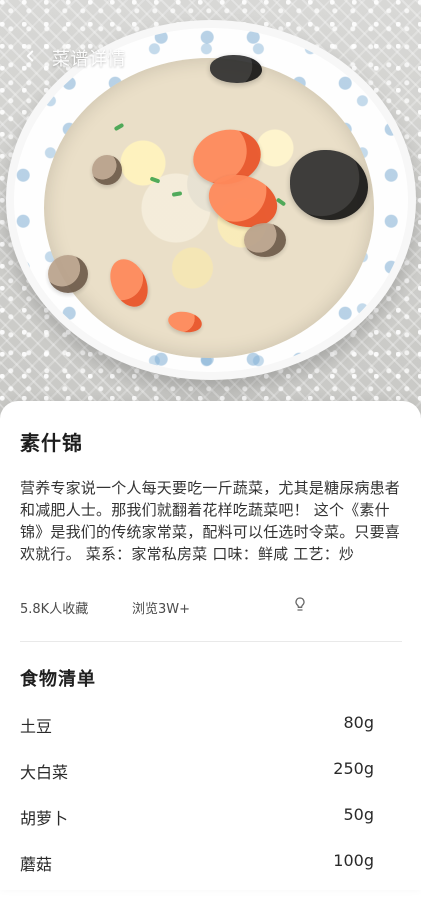 The width and height of the screenshot is (421, 897). Describe the element at coordinates (197, 782) in the screenshot. I see `ingredient-row: 大白菜 250g` at that location.